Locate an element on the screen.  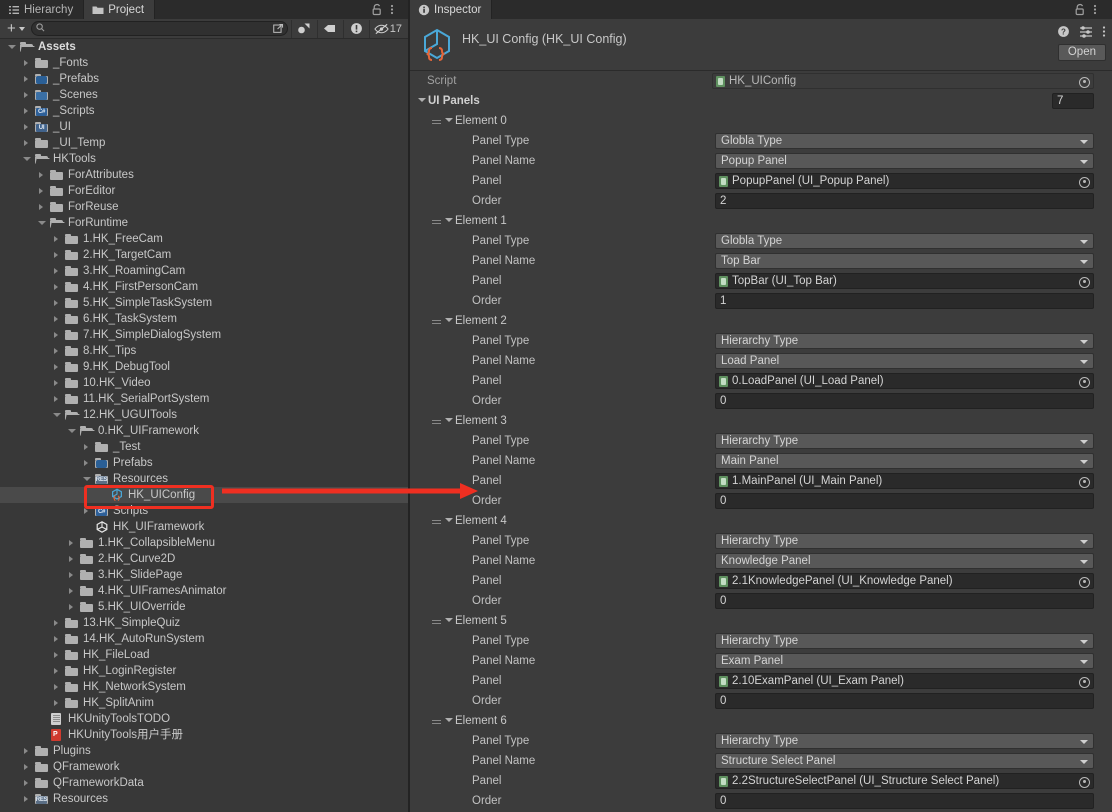
element-1-order-field: 1 is located at coordinates (904, 301).